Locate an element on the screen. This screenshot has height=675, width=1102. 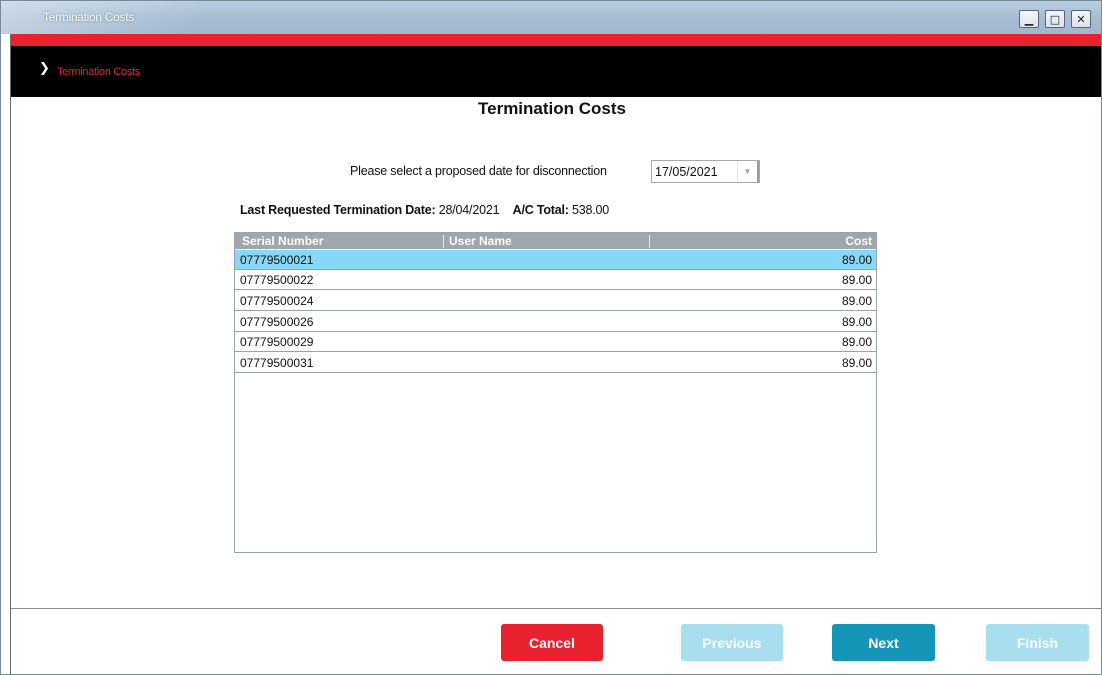
cancel-button: Cancel is located at coordinates (552, 642).